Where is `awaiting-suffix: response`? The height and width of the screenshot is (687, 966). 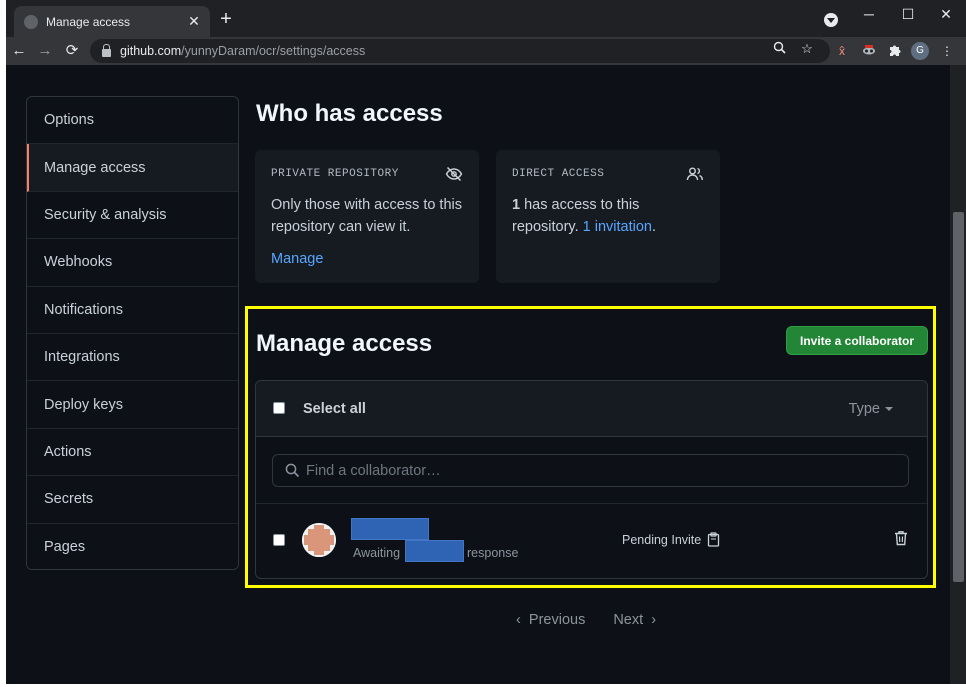 awaiting-suffix: response is located at coordinates (493, 553).